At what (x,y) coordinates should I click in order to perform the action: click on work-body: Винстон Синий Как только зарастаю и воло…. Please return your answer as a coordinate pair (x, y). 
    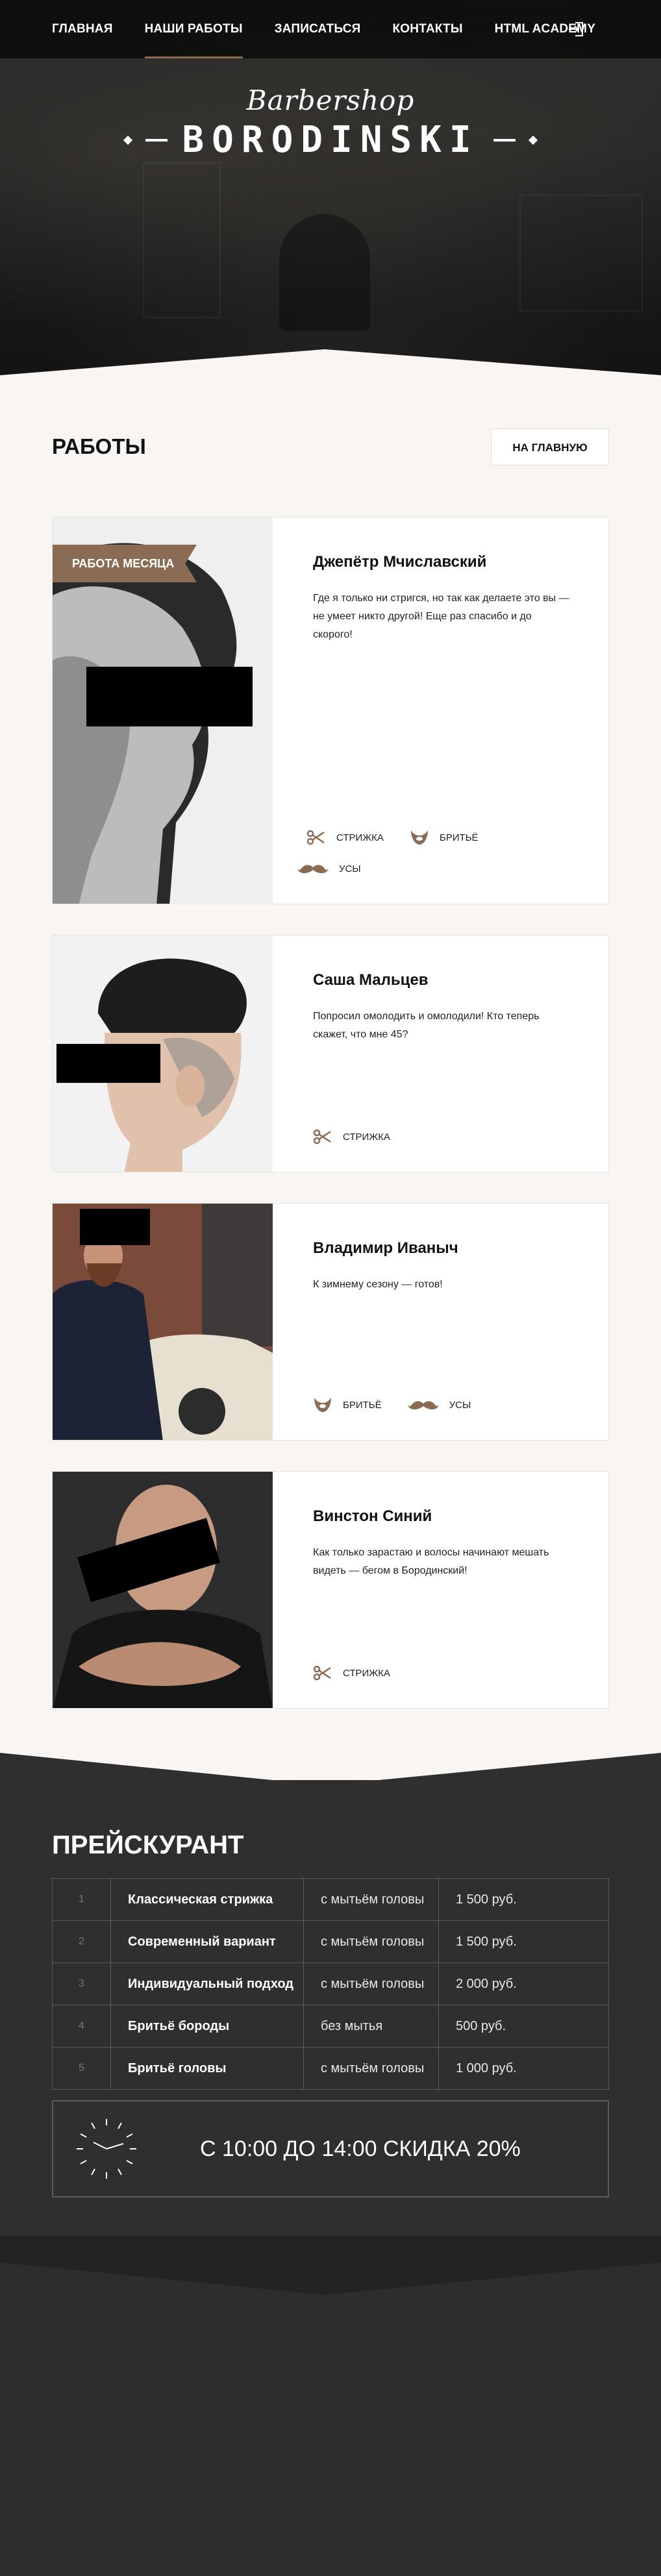
    Looking at the image, I should click on (440, 1590).